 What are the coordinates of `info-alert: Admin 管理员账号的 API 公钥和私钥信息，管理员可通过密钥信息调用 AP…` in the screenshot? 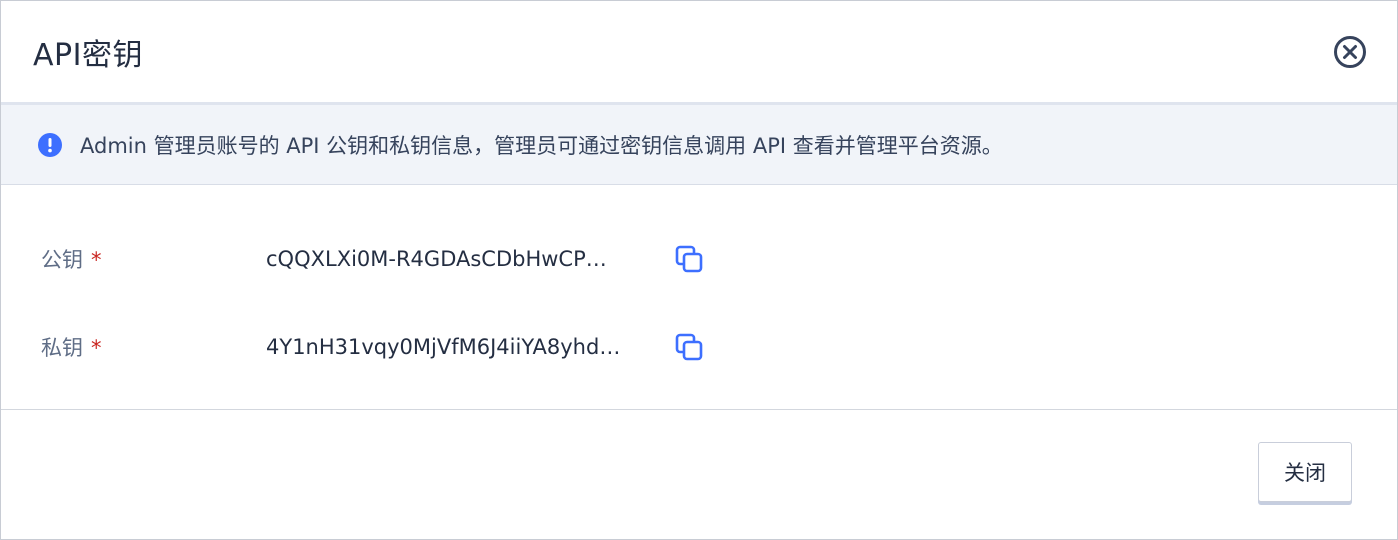 It's located at (699, 145).